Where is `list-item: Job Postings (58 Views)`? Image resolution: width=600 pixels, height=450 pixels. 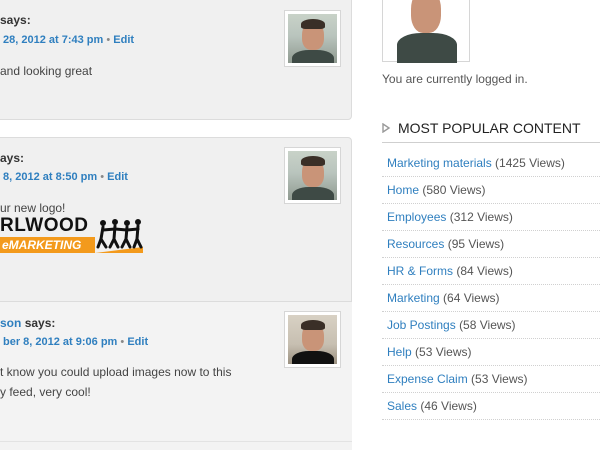 list-item: Job Postings (58 Views) is located at coordinates (491, 325).